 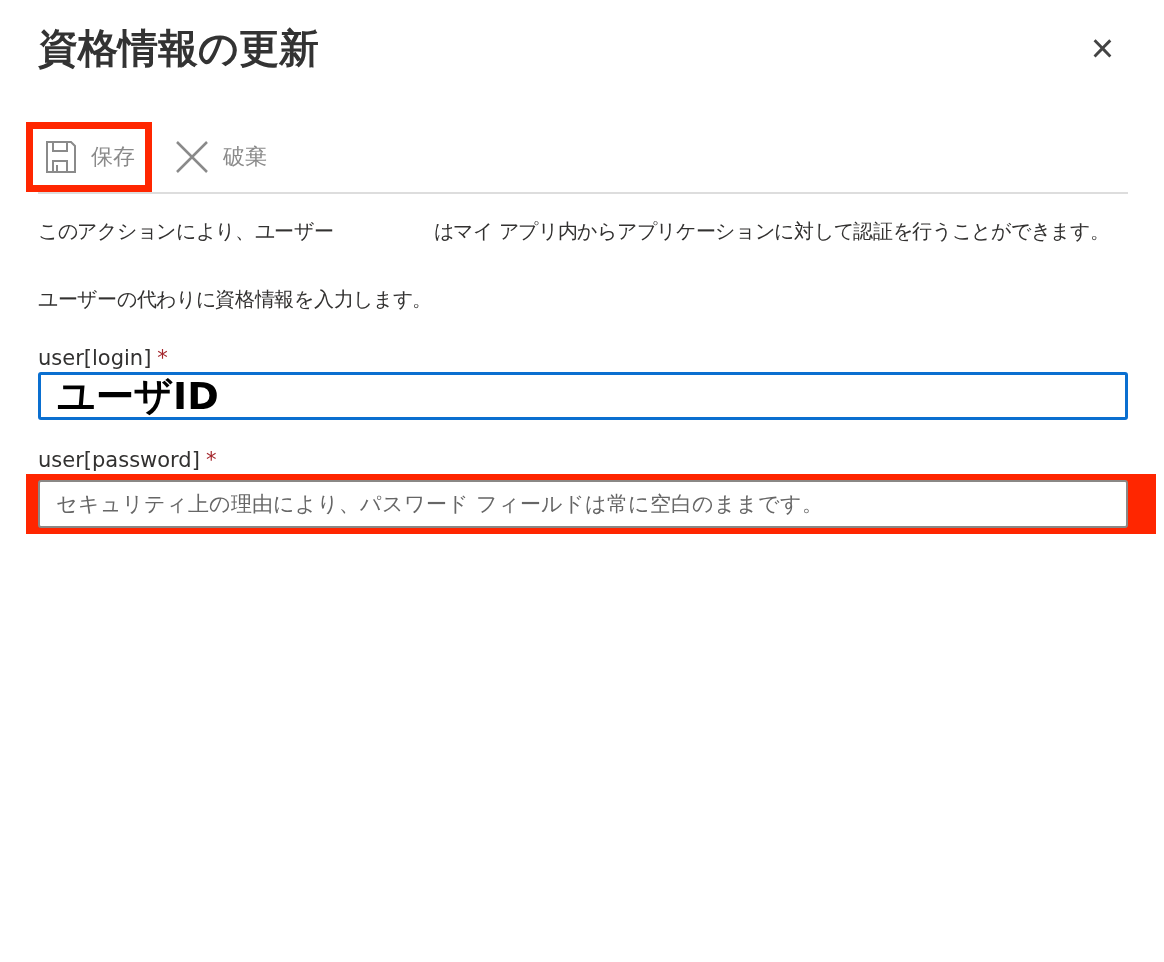 What do you see at coordinates (583, 504) in the screenshot?
I see `input-field: セキュリティ上の理由により、パスワード フィールドは常に空白のままです。` at bounding box center [583, 504].